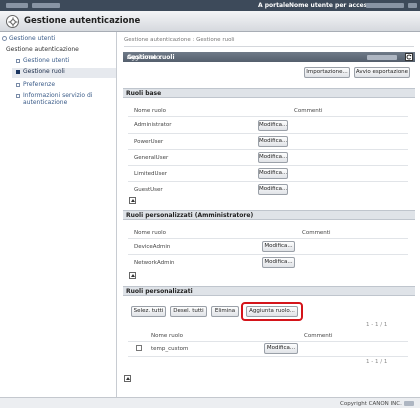  I want to click on gear-icon, so click(12, 21).